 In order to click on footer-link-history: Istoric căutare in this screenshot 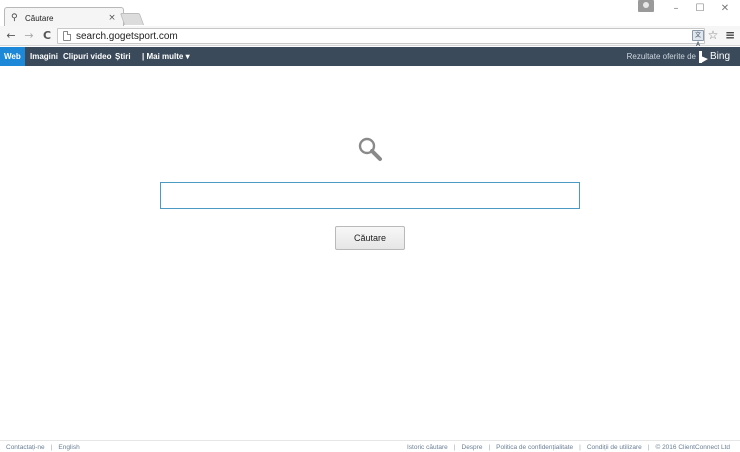, I will do `click(427, 447)`.